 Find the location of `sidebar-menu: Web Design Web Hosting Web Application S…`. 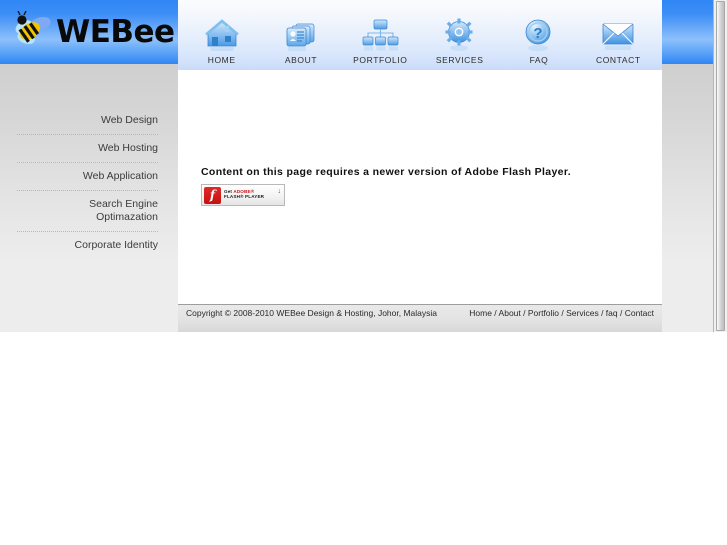

sidebar-menu: Web Design Web Hosting Web Application S… is located at coordinates (89, 198).